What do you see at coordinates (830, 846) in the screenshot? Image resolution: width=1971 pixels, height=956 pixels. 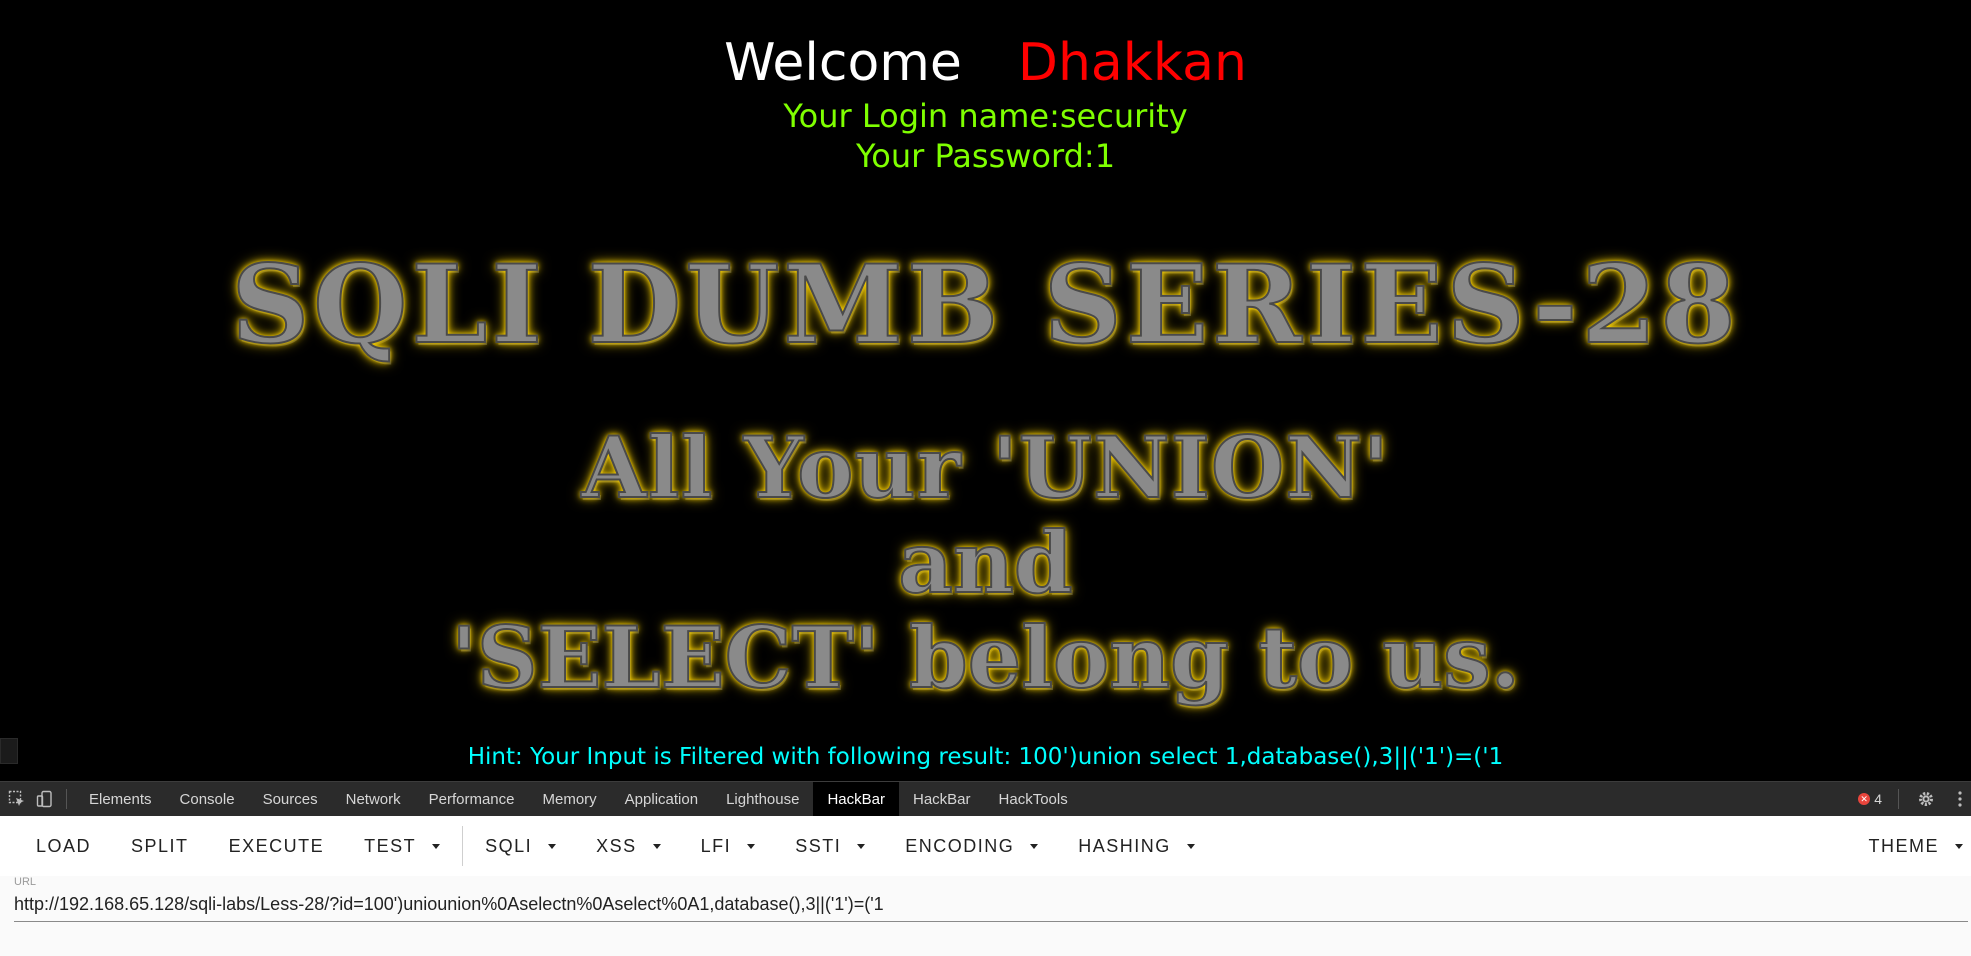 I see `ssti-dropdown: SSTI` at bounding box center [830, 846].